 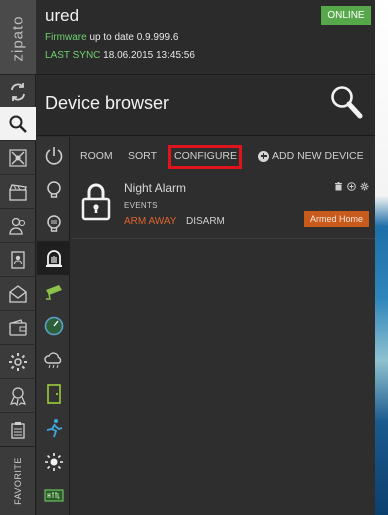 I want to click on messages-button, so click(x=18, y=294).